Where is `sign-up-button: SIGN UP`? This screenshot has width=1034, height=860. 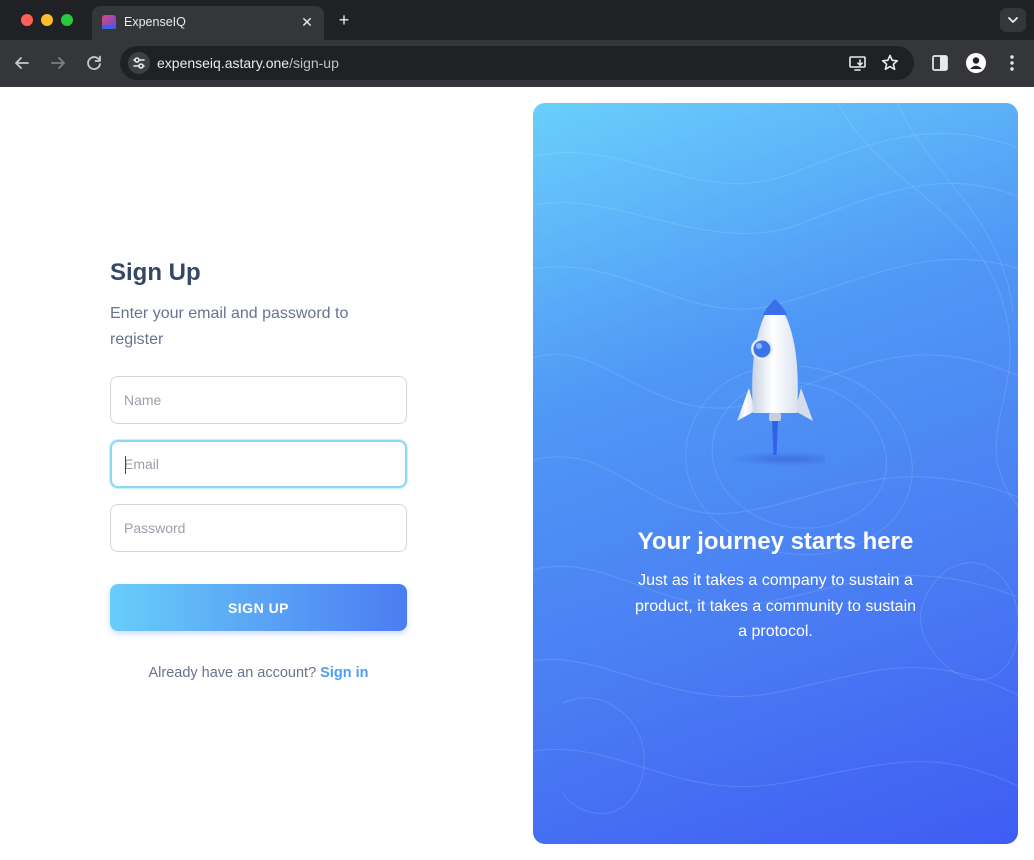 sign-up-button: SIGN UP is located at coordinates (258, 607).